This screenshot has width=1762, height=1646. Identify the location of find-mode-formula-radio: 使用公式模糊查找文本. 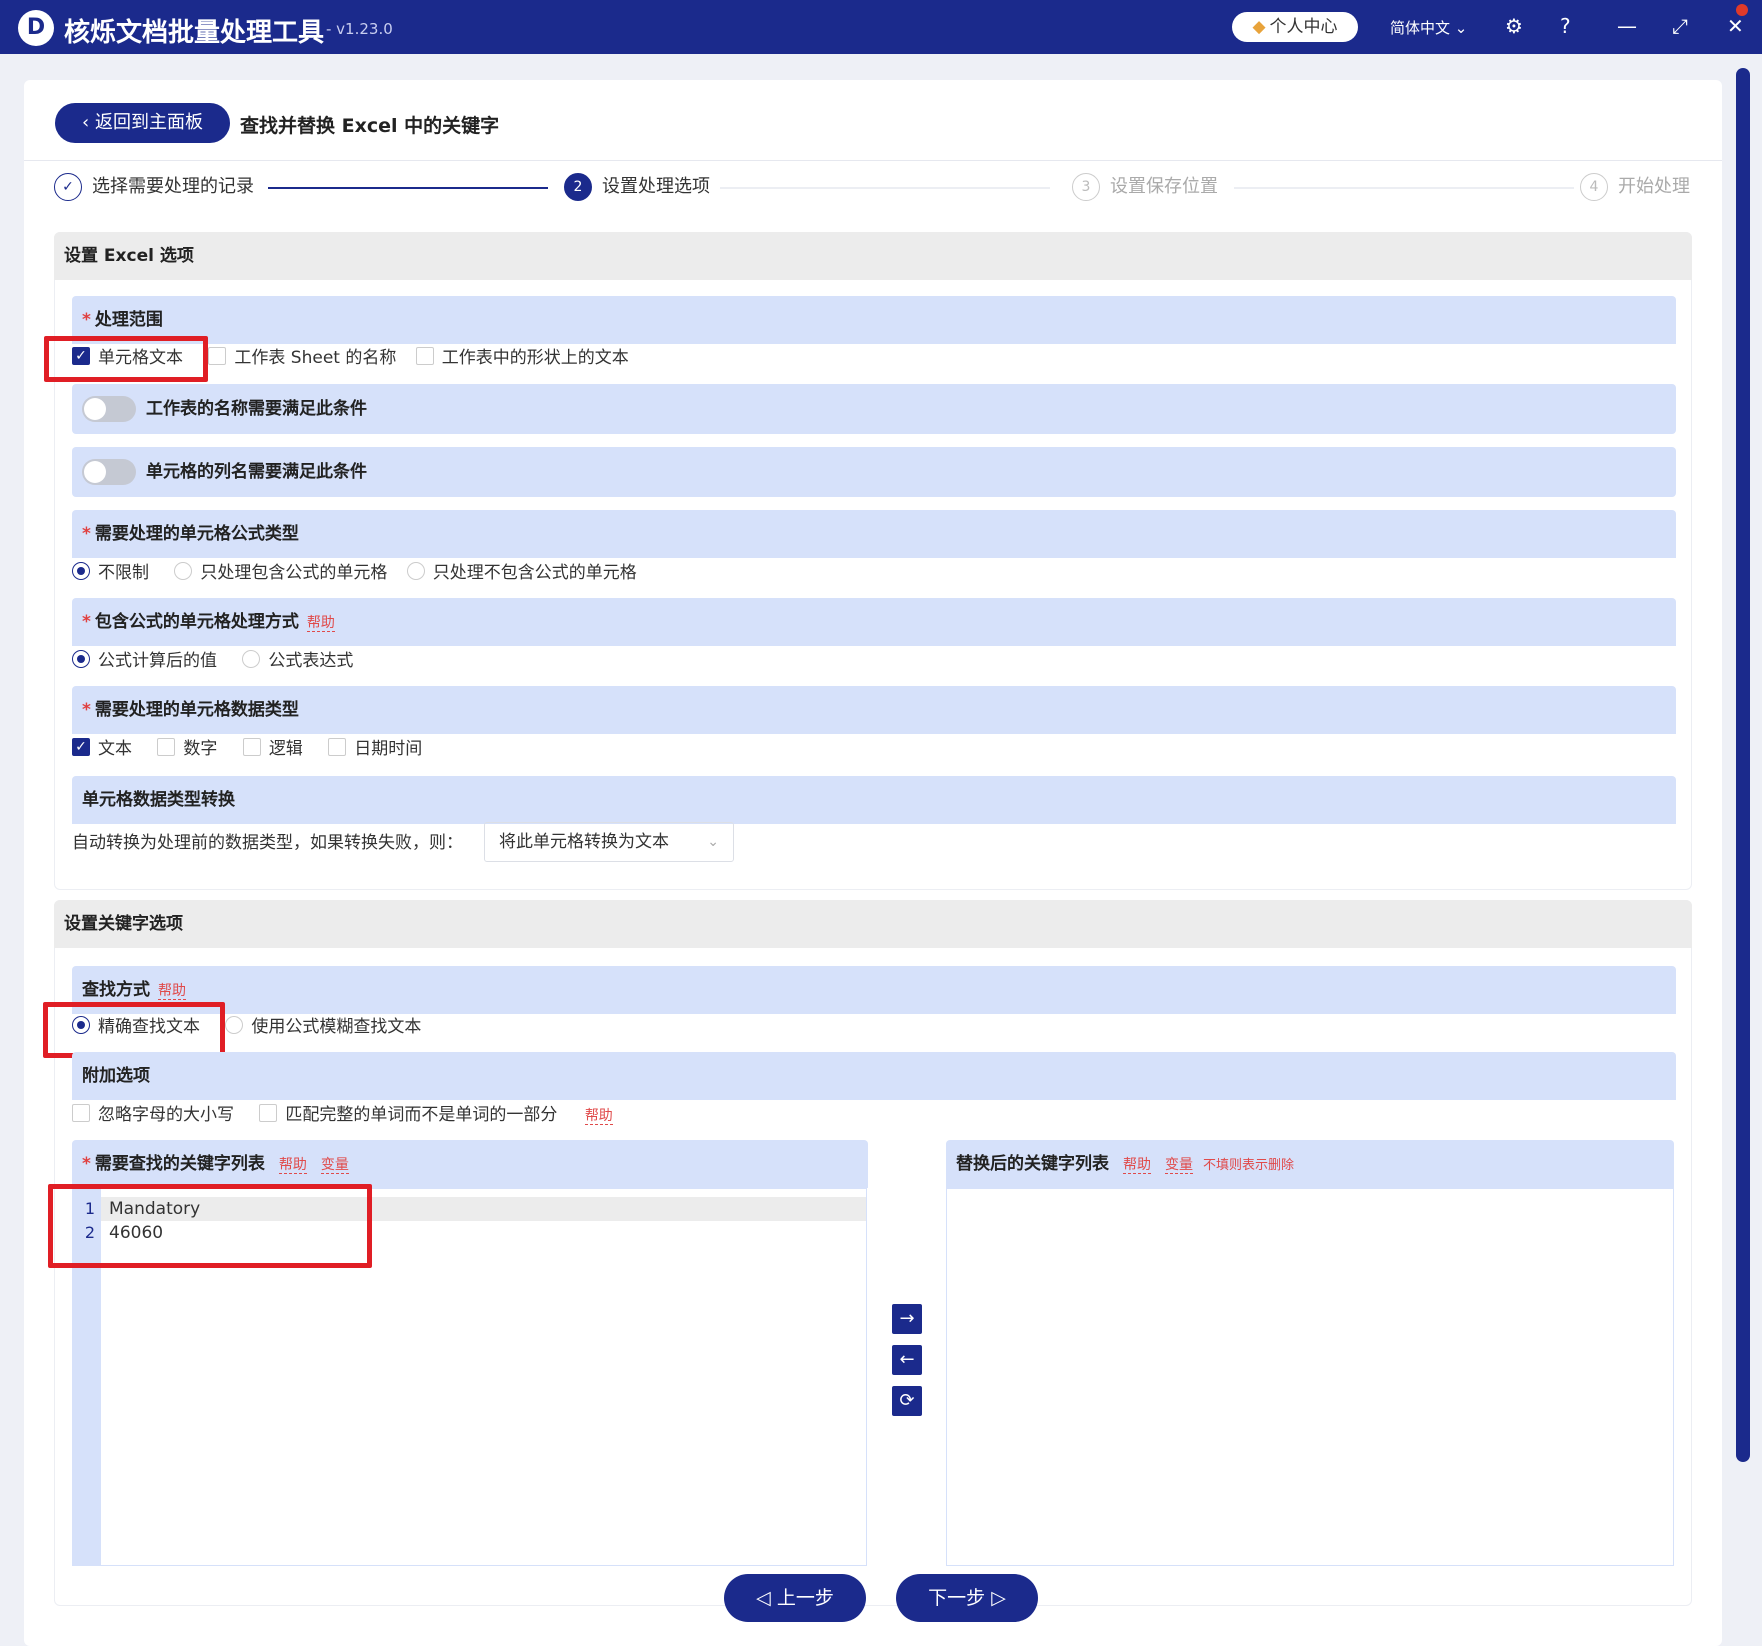
(323, 1027).